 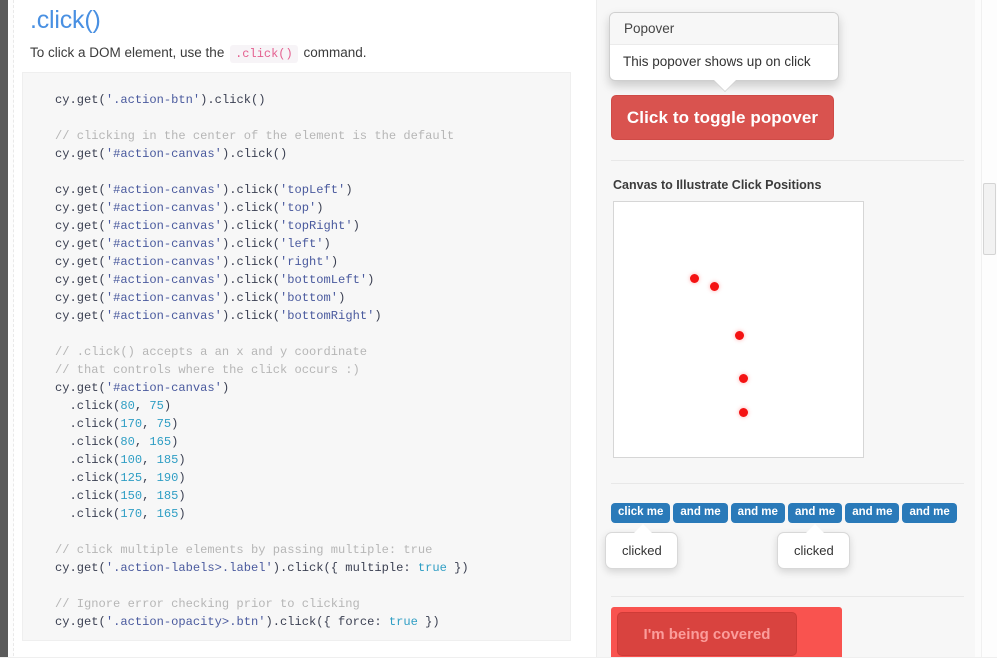 What do you see at coordinates (65, 20) in the screenshot?
I see `page-title: .click()` at bounding box center [65, 20].